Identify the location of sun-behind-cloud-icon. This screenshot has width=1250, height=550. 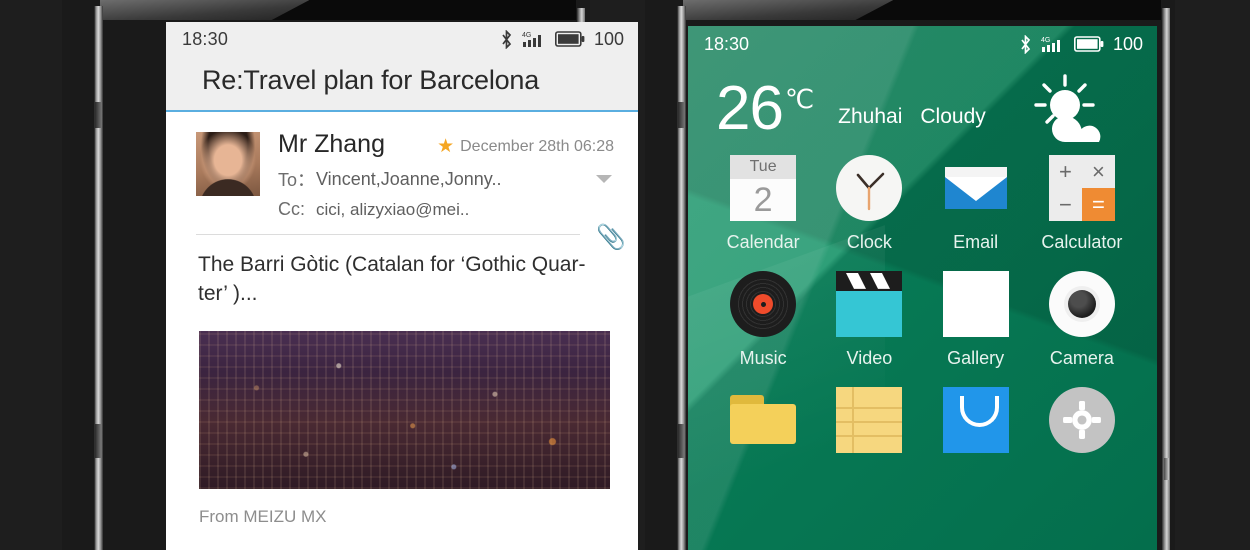
(1071, 109).